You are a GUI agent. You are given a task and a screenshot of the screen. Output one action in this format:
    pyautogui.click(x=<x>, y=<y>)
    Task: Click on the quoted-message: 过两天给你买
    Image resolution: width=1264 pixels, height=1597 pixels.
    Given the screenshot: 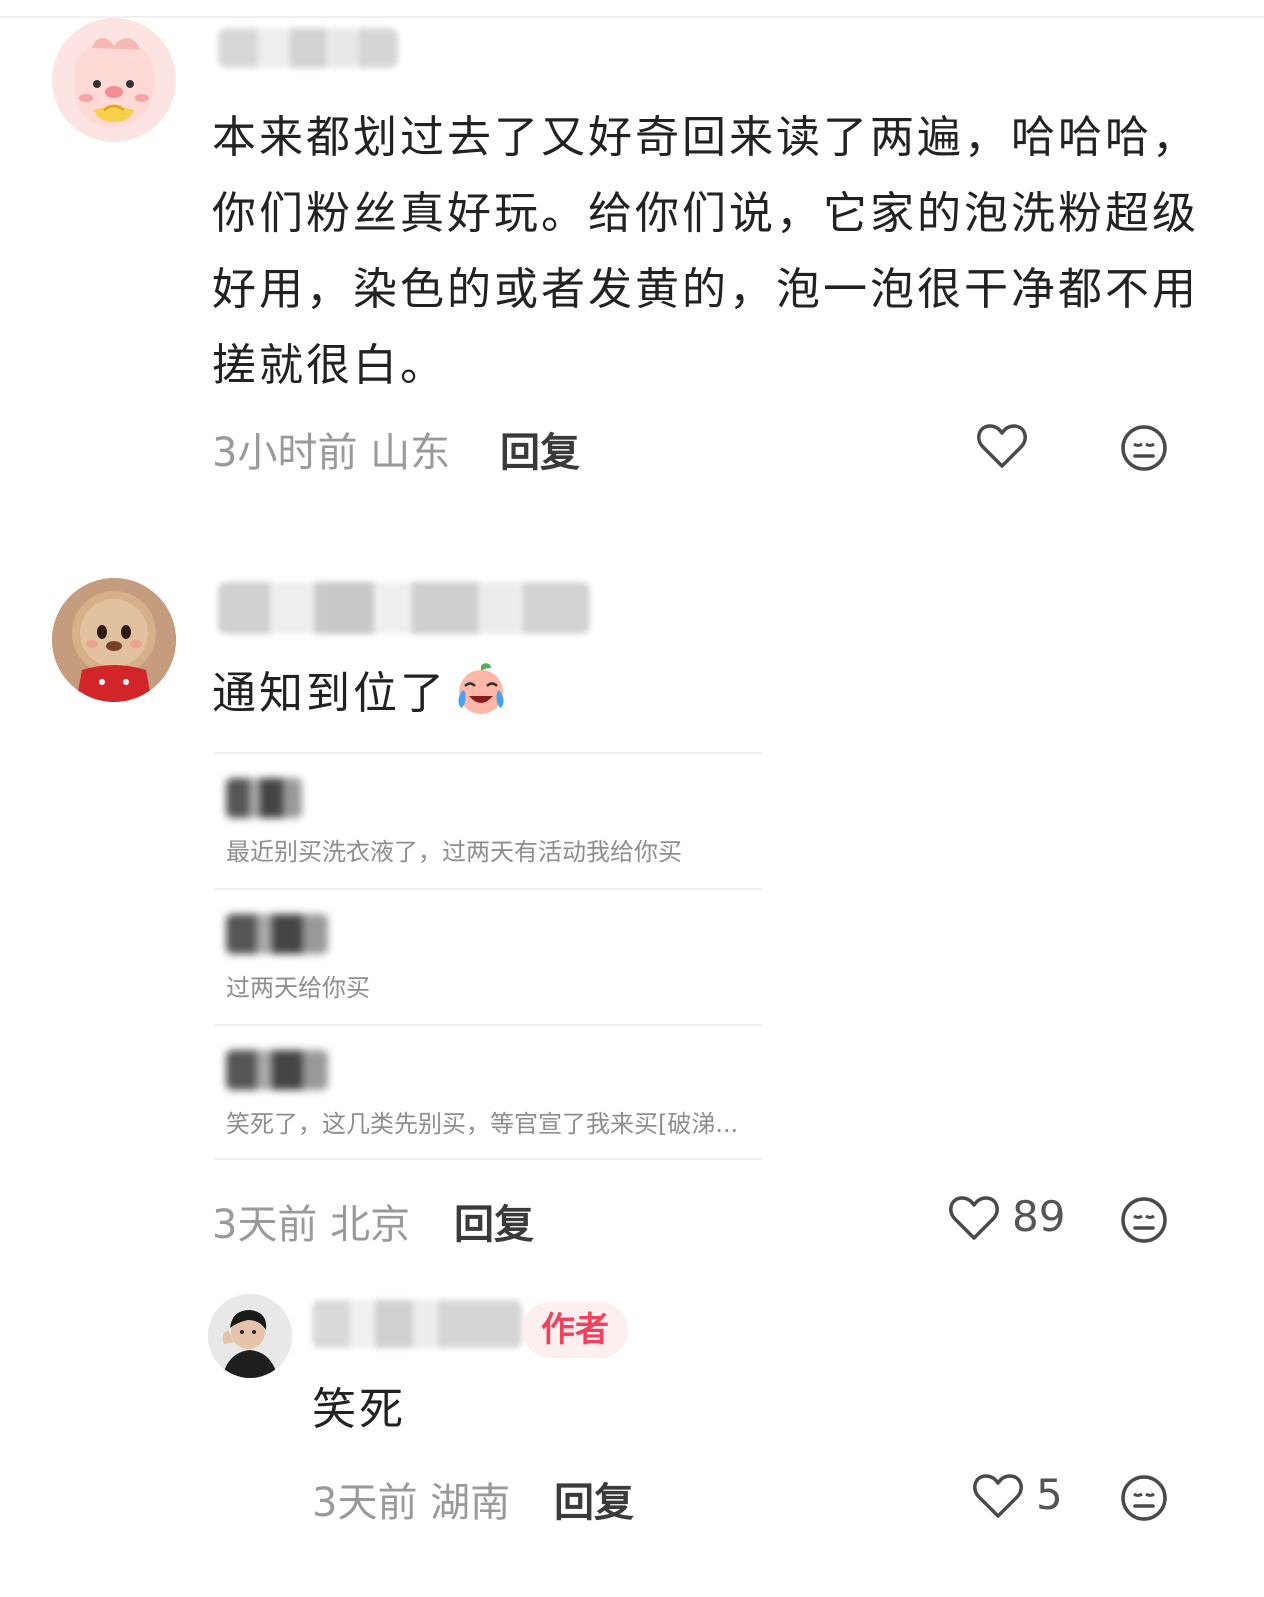 What is the action you would take?
    pyautogui.click(x=488, y=956)
    